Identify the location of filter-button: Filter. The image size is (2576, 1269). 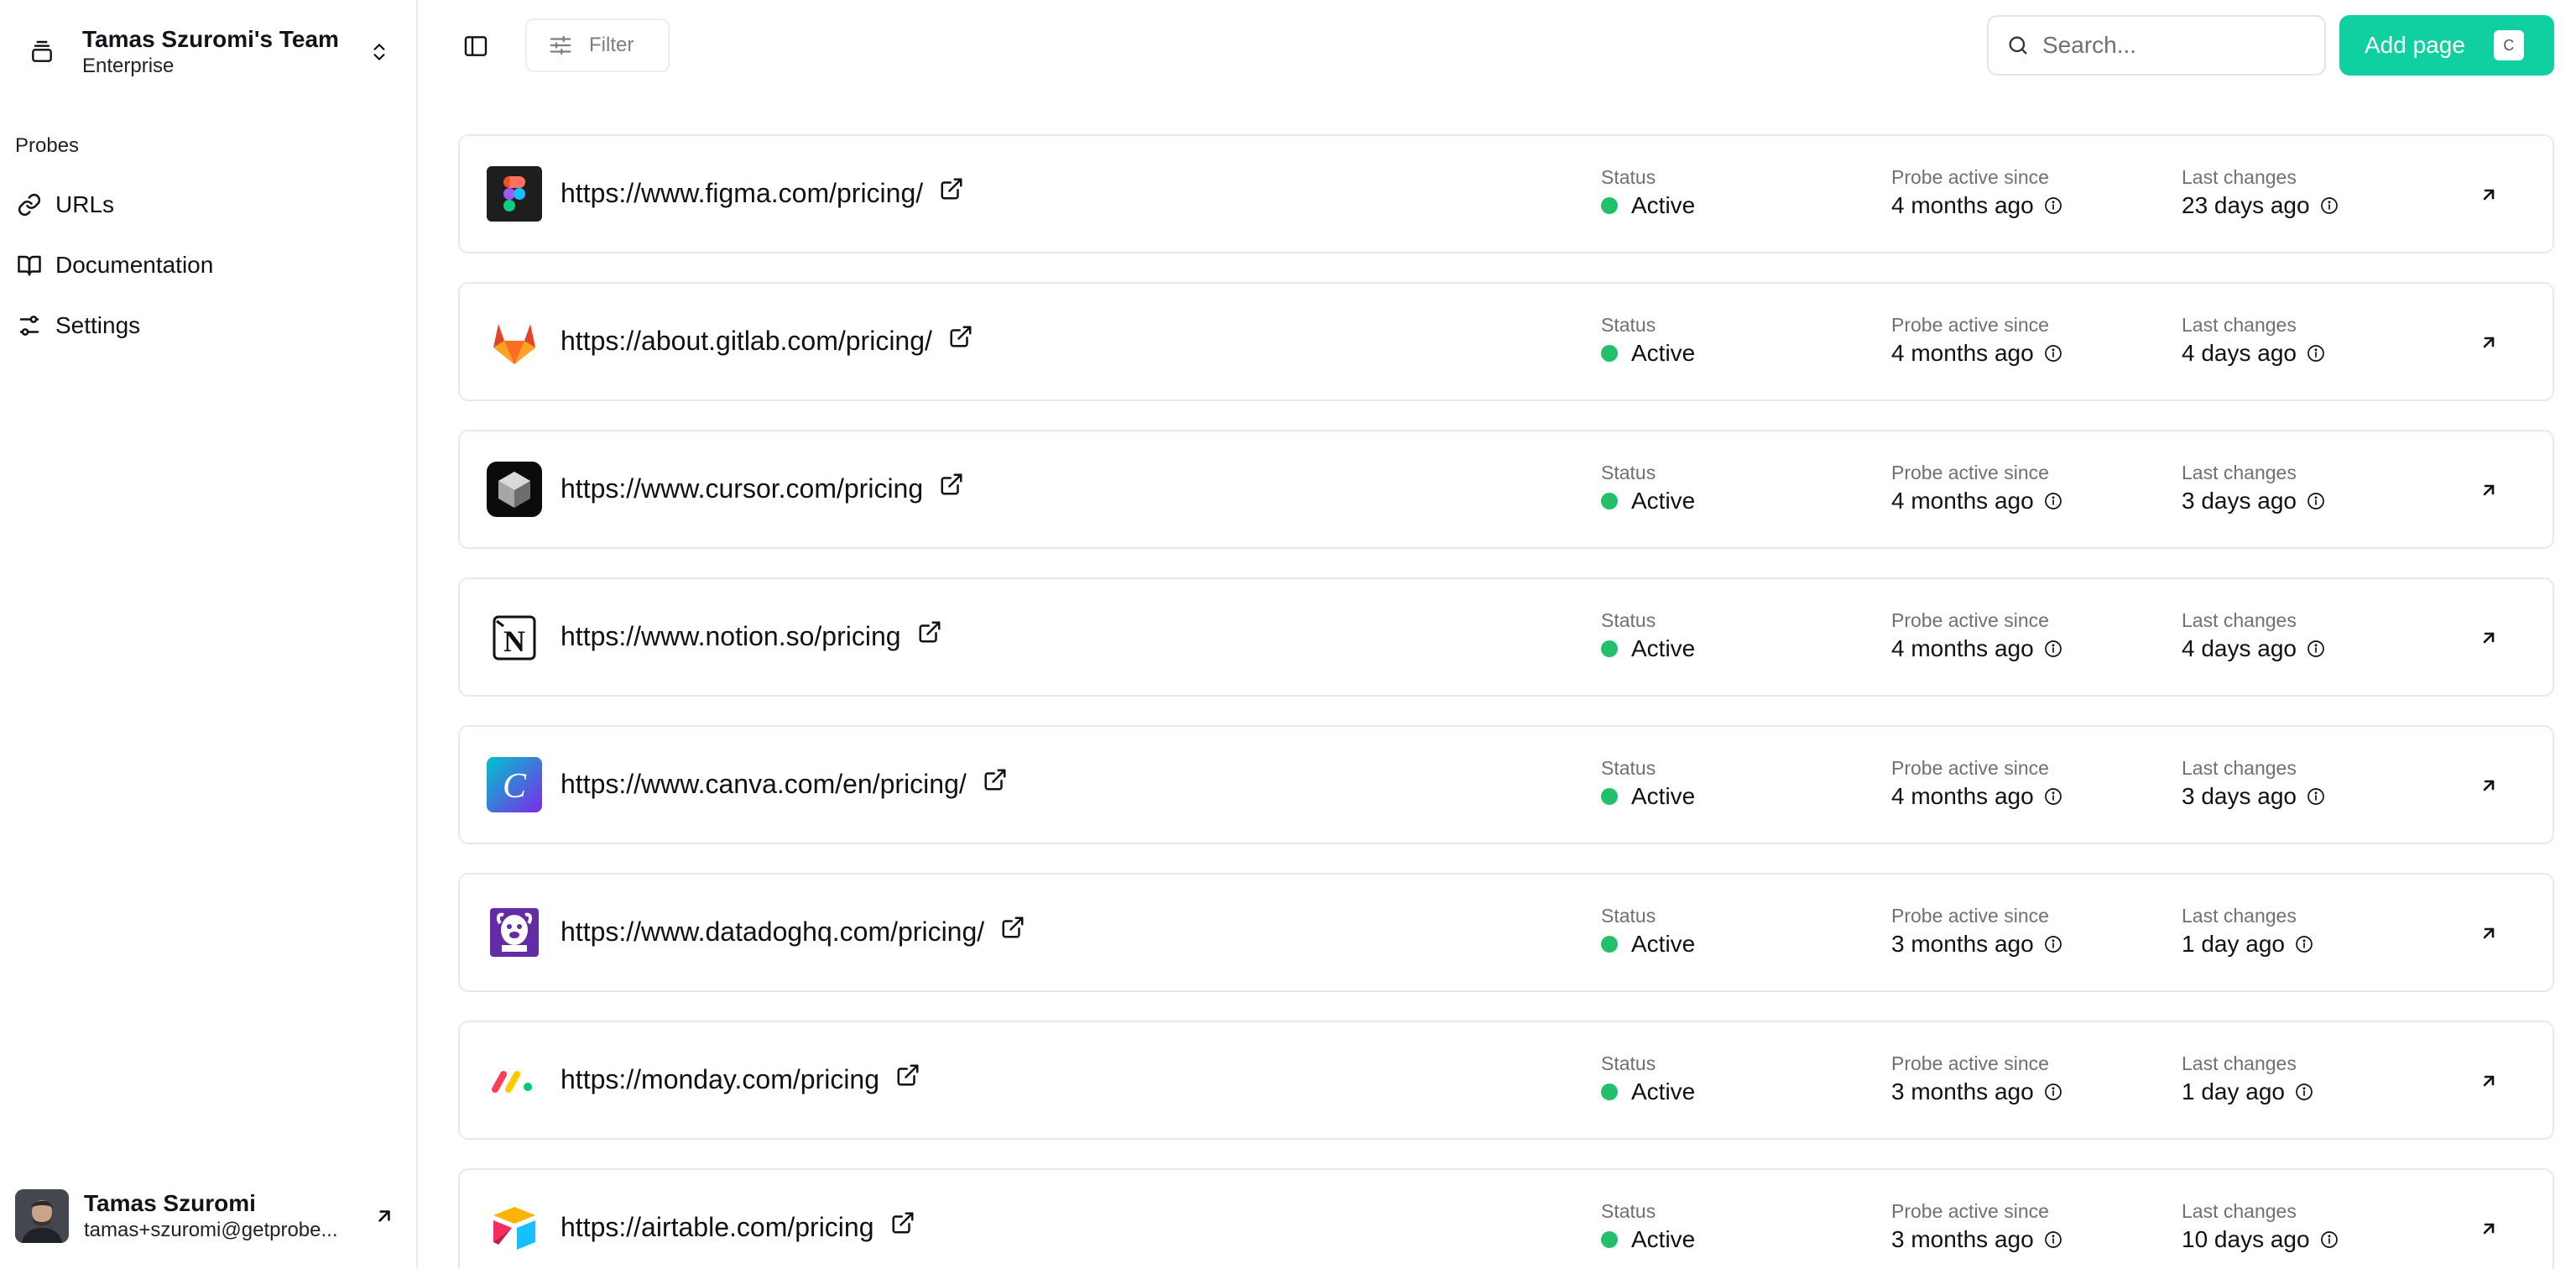
(597, 45).